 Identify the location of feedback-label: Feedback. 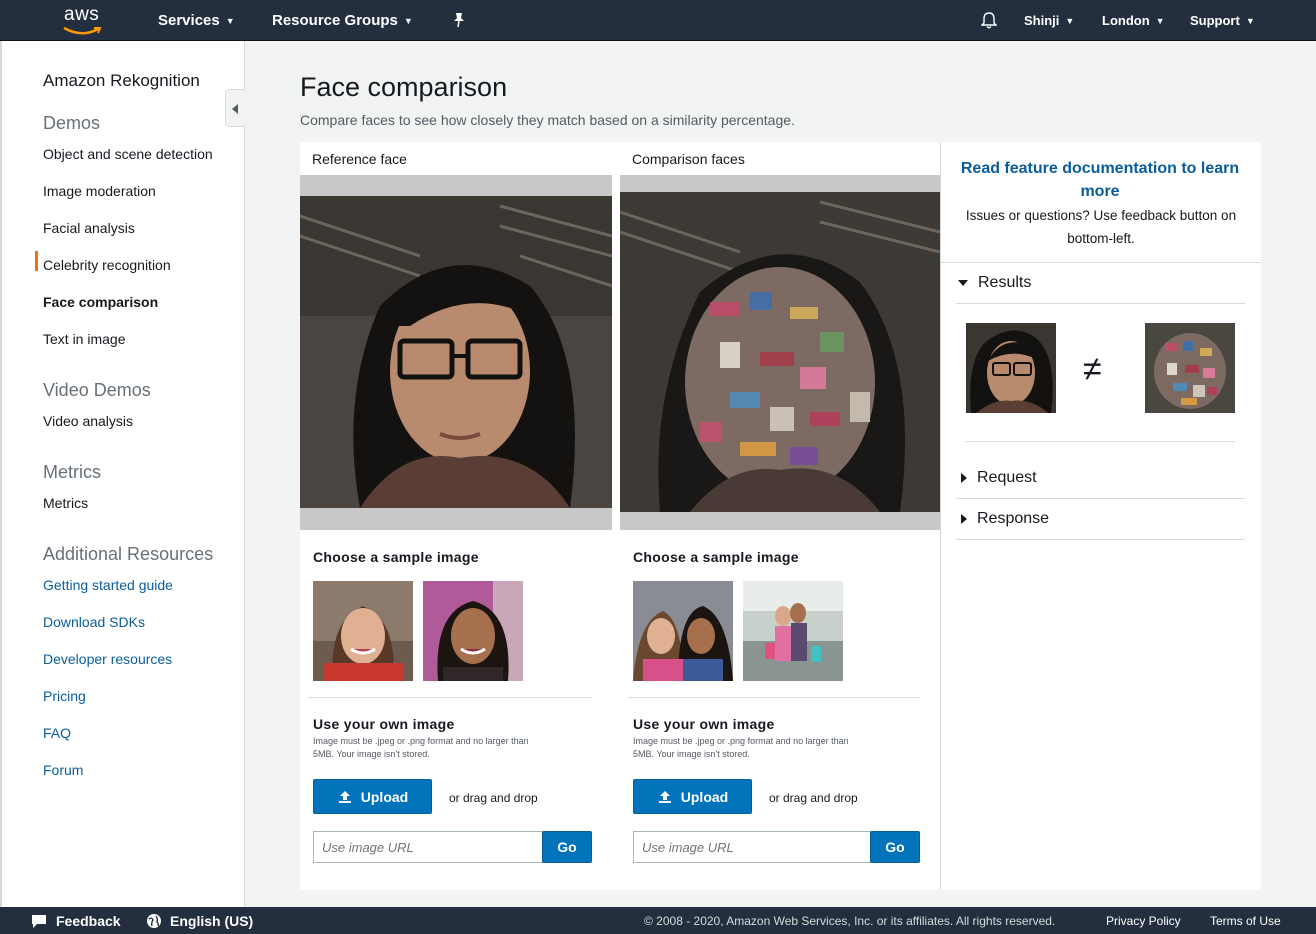
(88, 921).